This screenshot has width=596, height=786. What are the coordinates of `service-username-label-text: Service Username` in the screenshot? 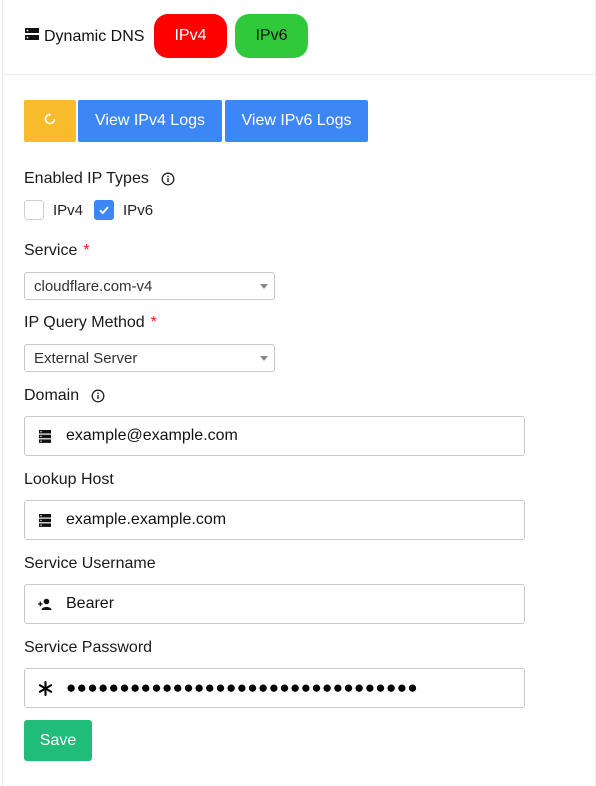 It's located at (90, 563).